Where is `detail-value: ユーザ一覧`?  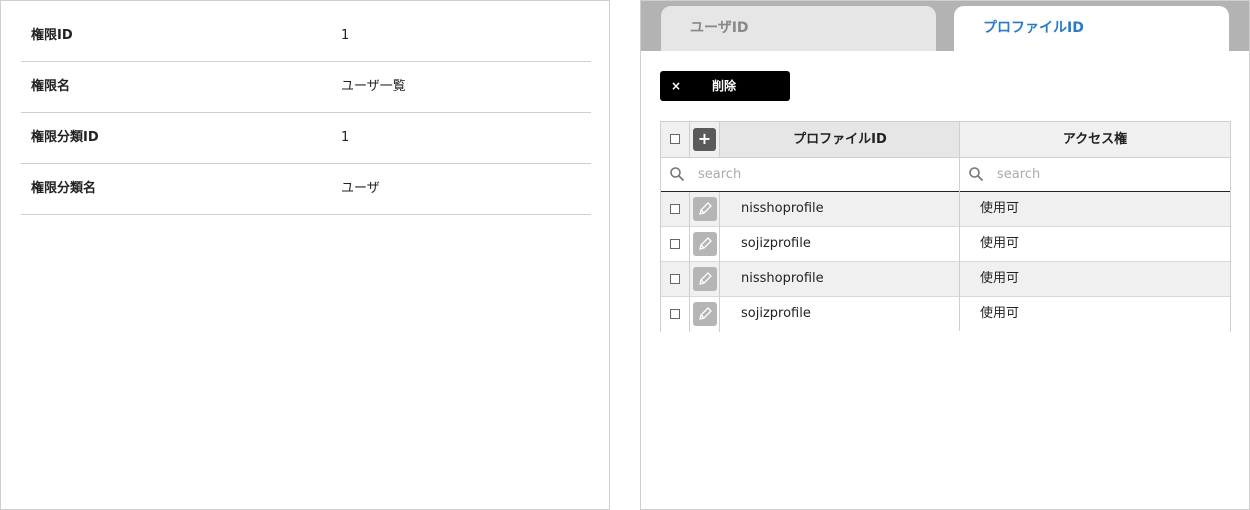
detail-value: ユーザ一覧 is located at coordinates (373, 86).